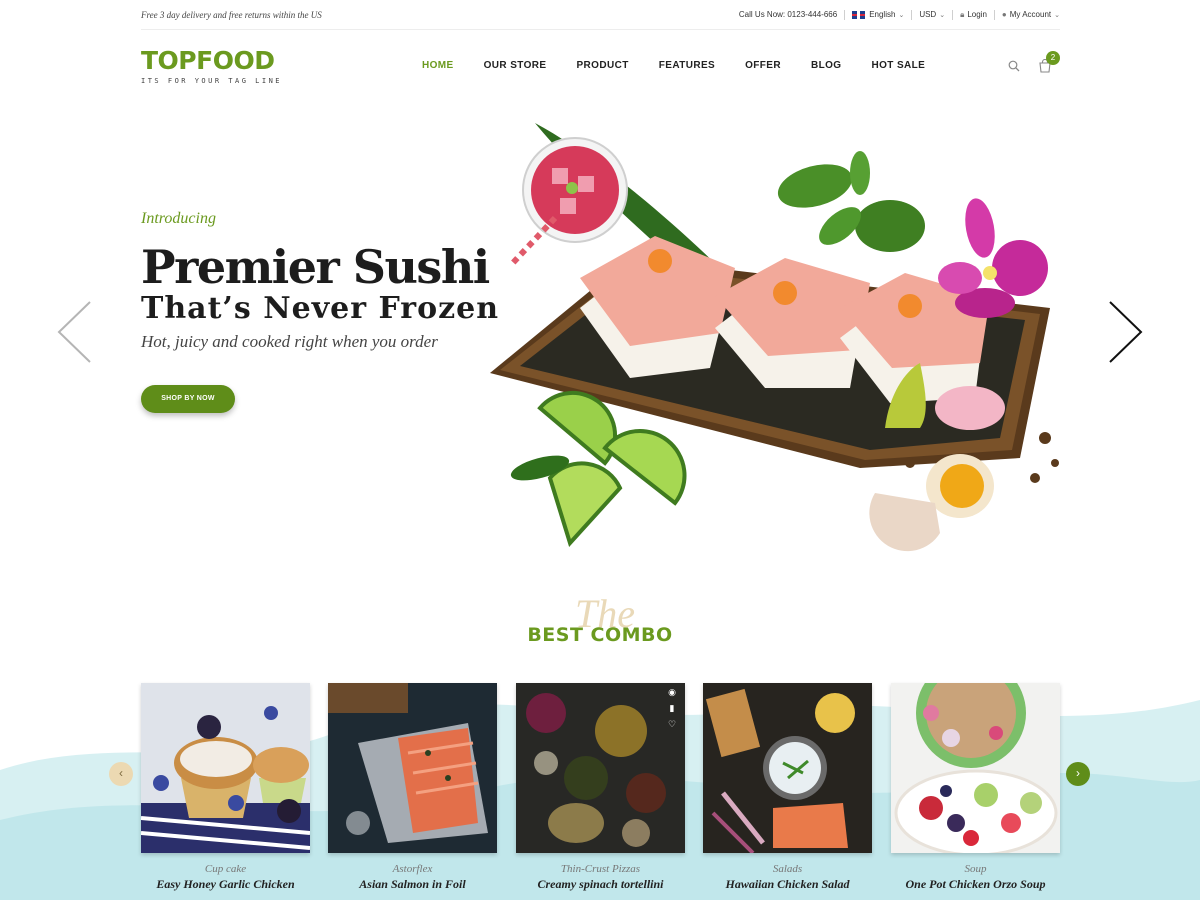 This screenshot has width=1200, height=900. Describe the element at coordinates (600, 869) in the screenshot. I see `product-category: Thin-Crust Pizzas` at that location.